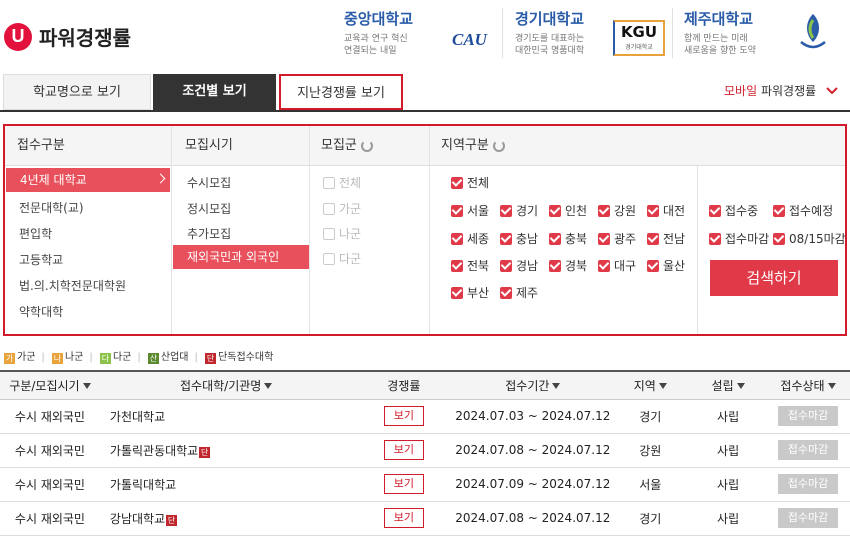 The width and height of the screenshot is (850, 539). Describe the element at coordinates (568, 265) in the screenshot. I see `region-checkbox: 경북` at that location.